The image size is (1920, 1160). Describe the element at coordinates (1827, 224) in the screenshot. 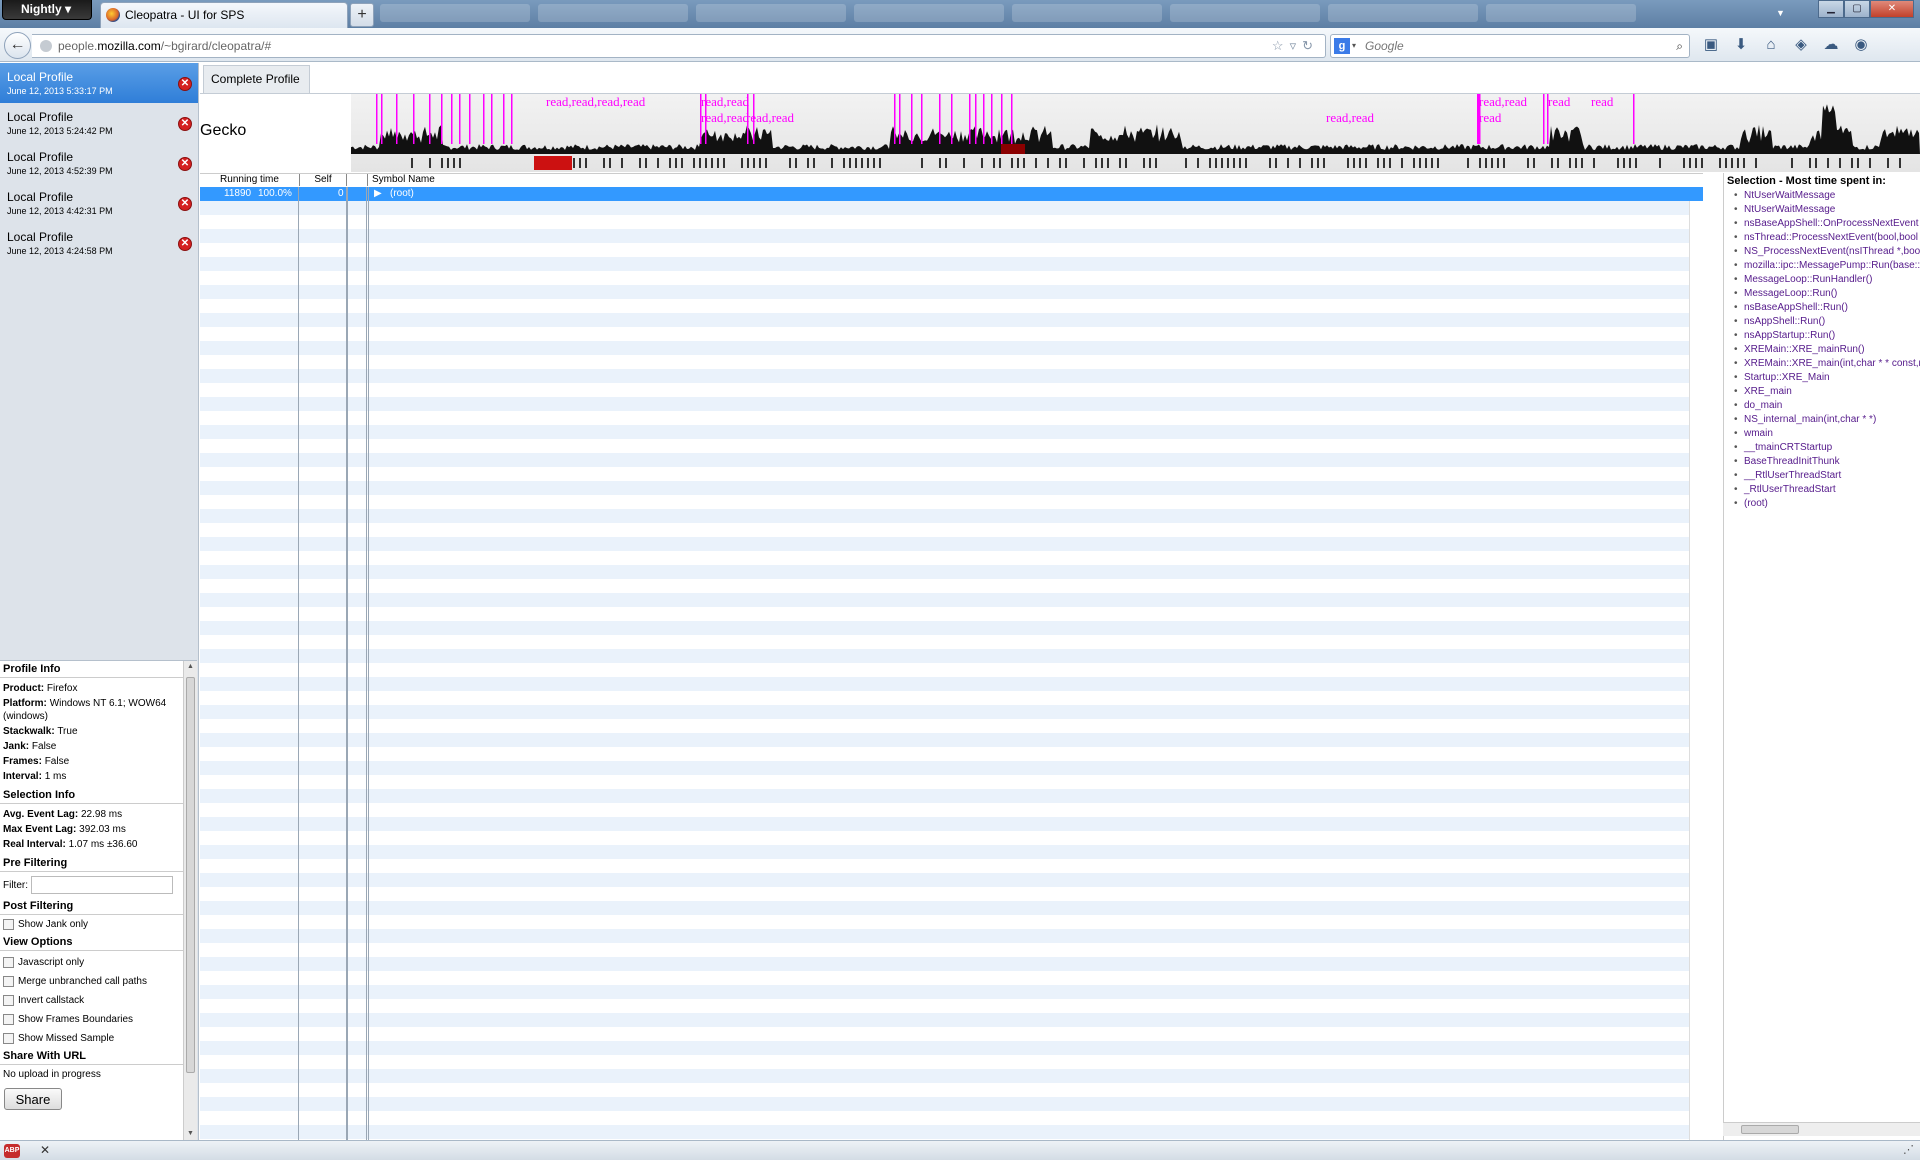

I see `stack-frame-link: nsBaseAppShell::OnProcessNextEvent` at that location.